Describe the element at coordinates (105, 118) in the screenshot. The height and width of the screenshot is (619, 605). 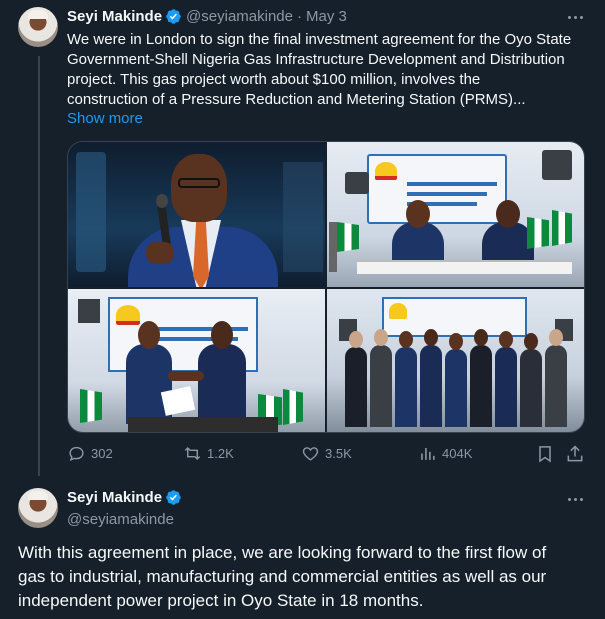
I see `show-more-link: Show more` at that location.